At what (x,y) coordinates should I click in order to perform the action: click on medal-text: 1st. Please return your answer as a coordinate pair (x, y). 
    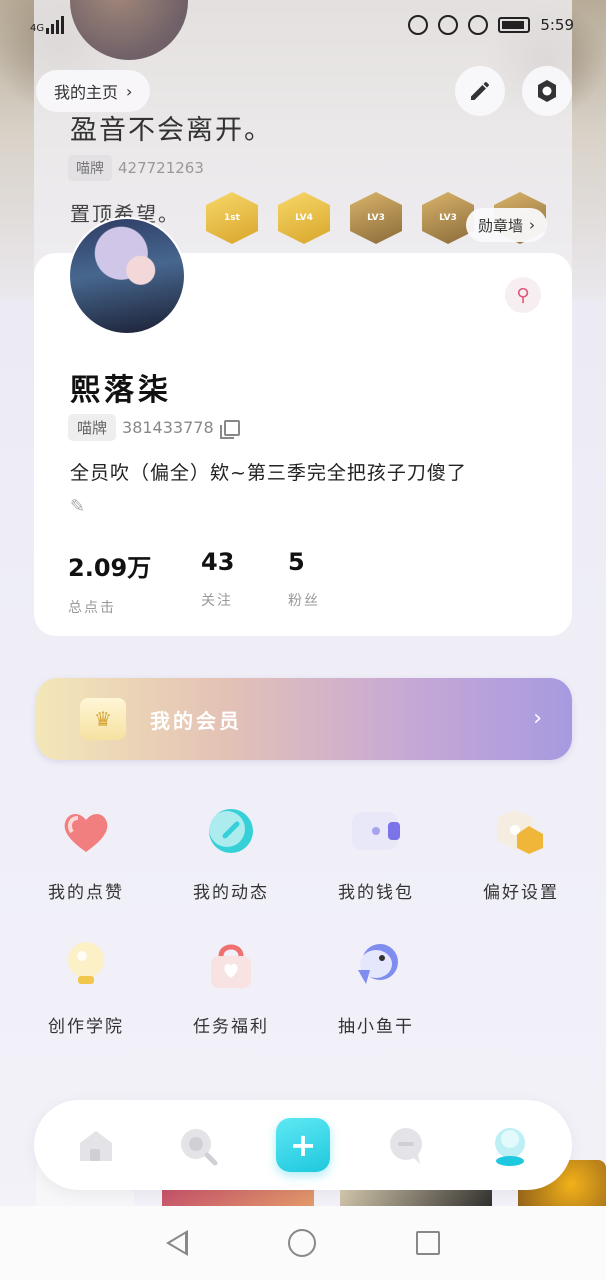
    Looking at the image, I should click on (232, 218).